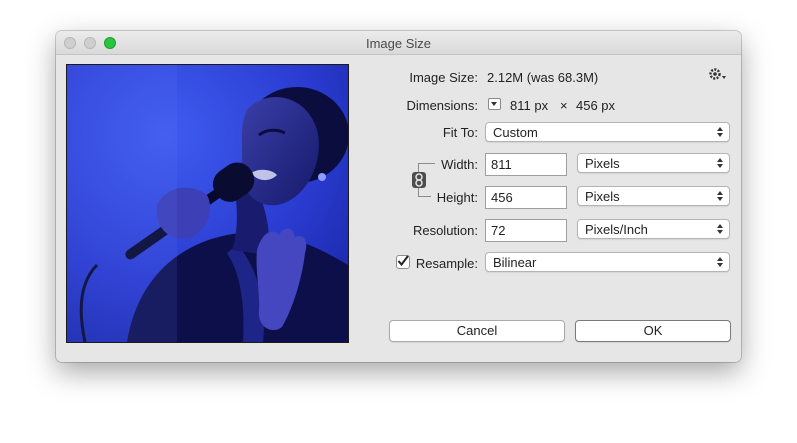 This screenshot has width=797, height=443. What do you see at coordinates (442, 105) in the screenshot?
I see `dimensions-label: Dimensions:` at bounding box center [442, 105].